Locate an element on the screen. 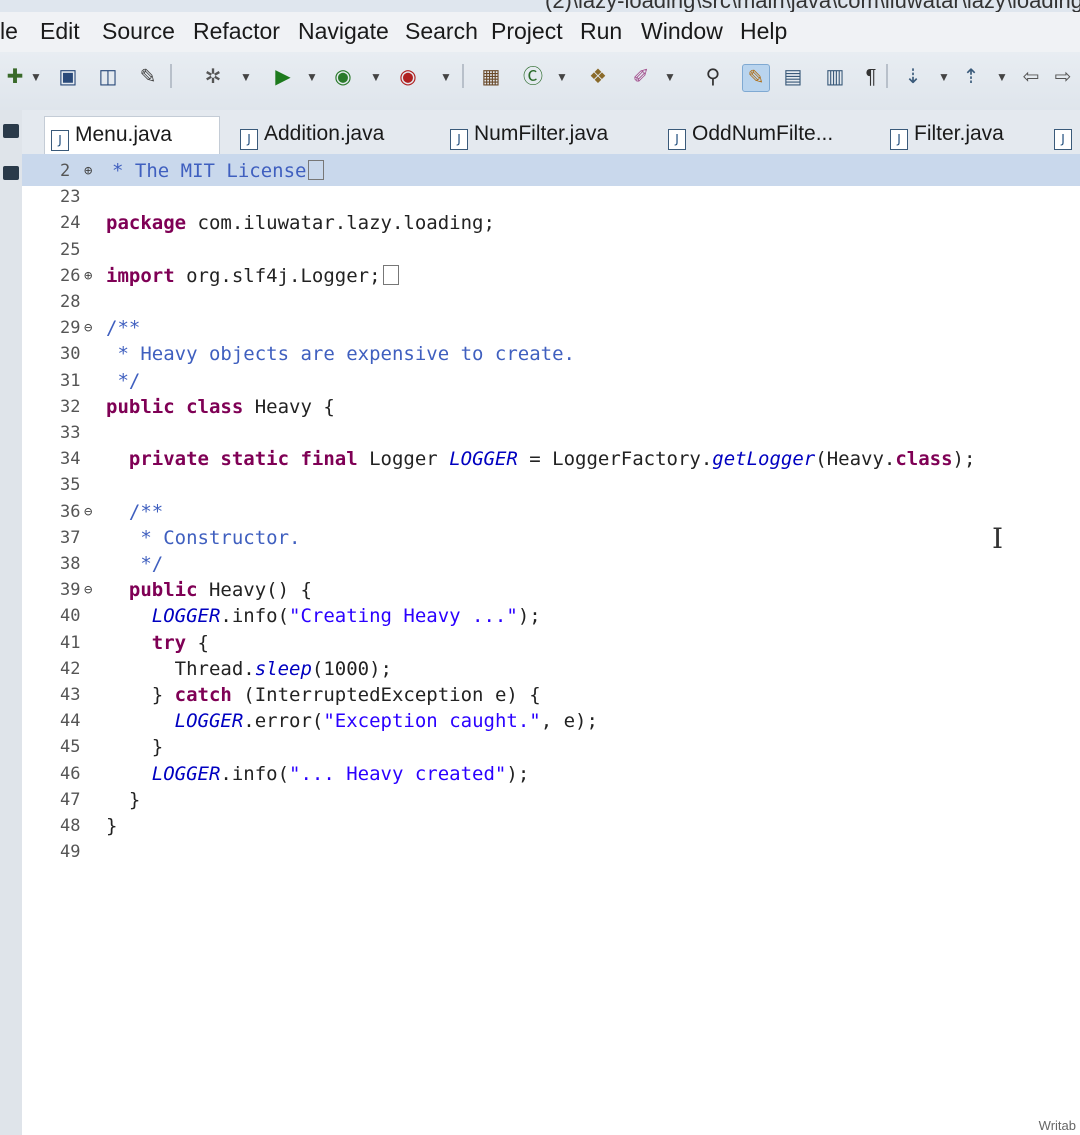 This screenshot has height=1135, width=1080. menu-refactor: Refactor is located at coordinates (236, 31).